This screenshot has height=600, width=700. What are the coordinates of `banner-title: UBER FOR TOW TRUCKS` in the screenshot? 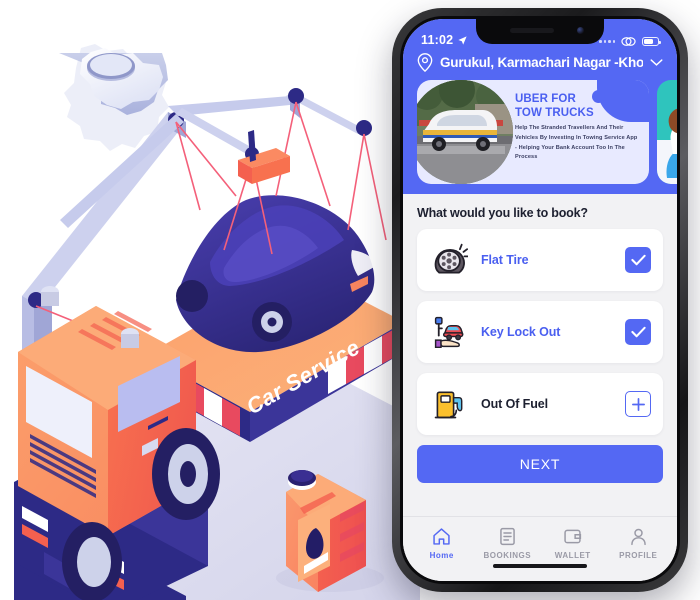 It's located at (578, 106).